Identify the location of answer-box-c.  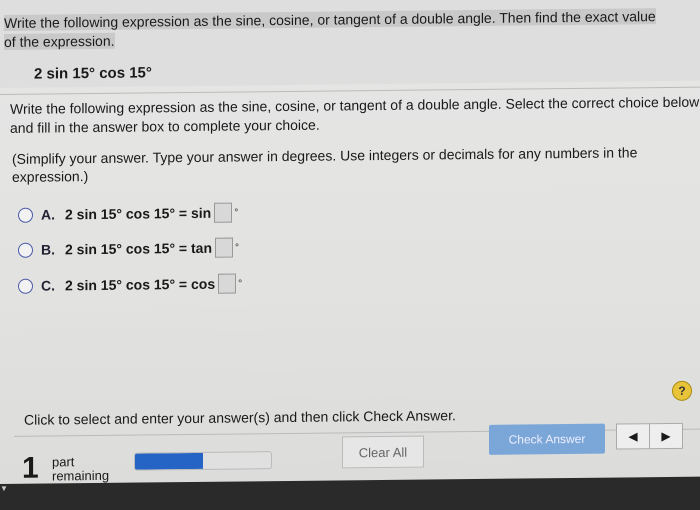
(227, 283).